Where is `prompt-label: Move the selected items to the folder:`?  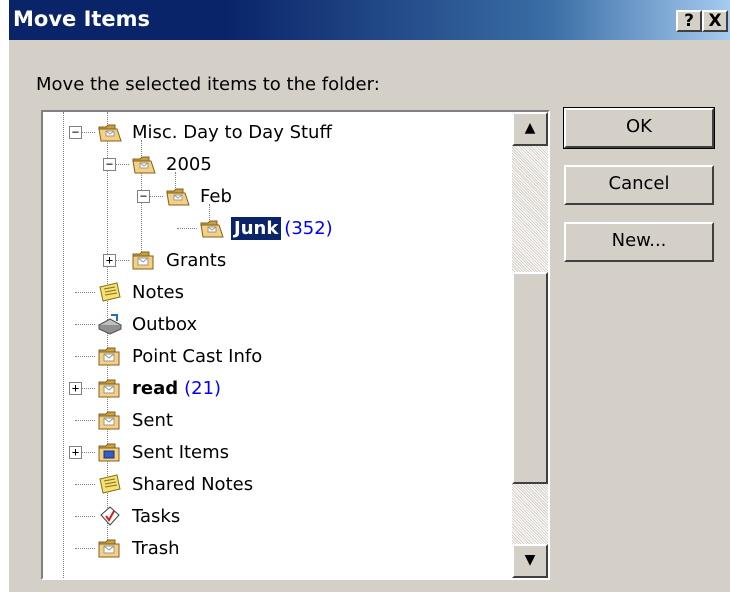 prompt-label: Move the selected items to the folder: is located at coordinates (208, 84).